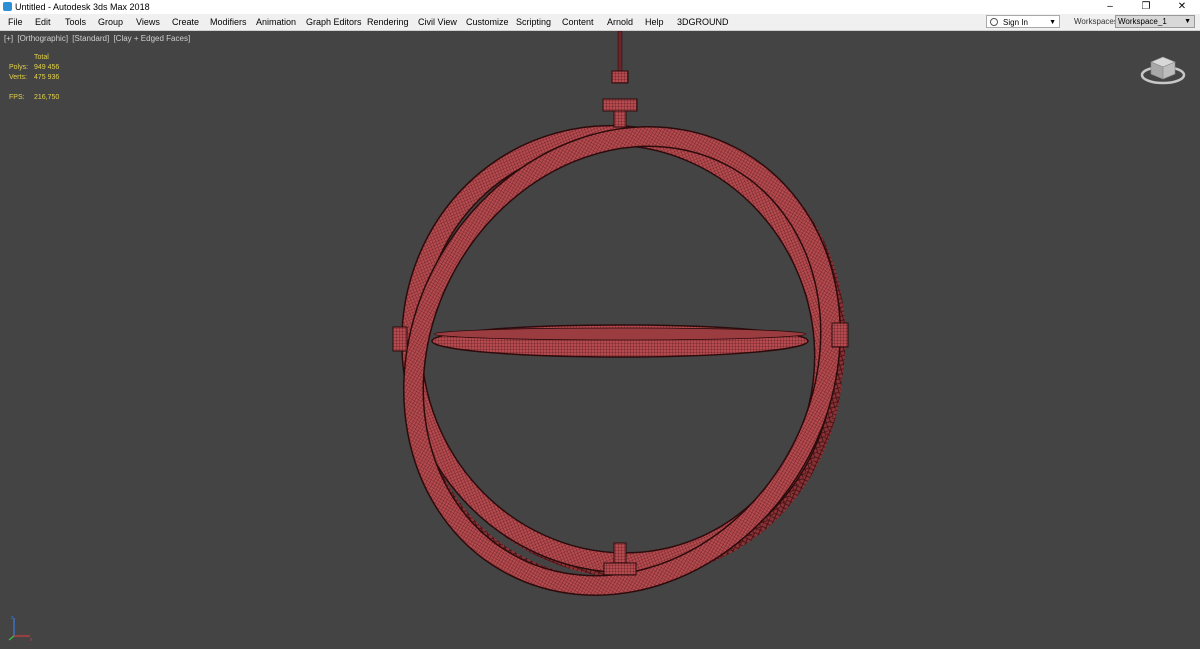  I want to click on bottom-connector, so click(620, 554).